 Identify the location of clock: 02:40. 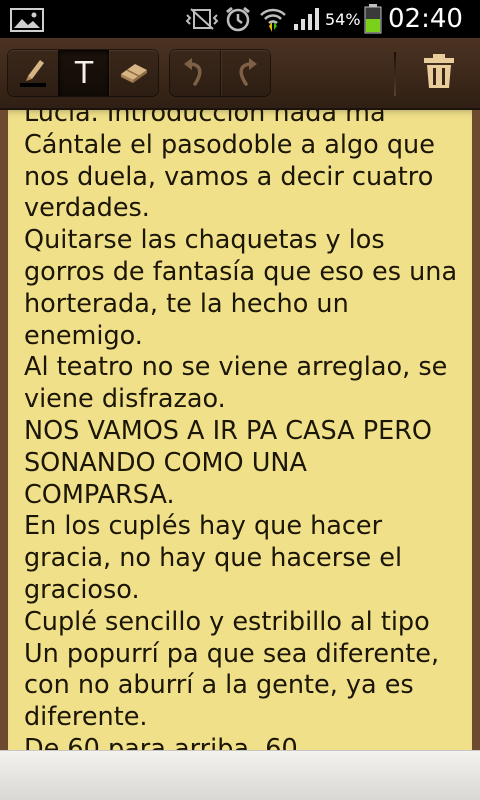
(425, 19).